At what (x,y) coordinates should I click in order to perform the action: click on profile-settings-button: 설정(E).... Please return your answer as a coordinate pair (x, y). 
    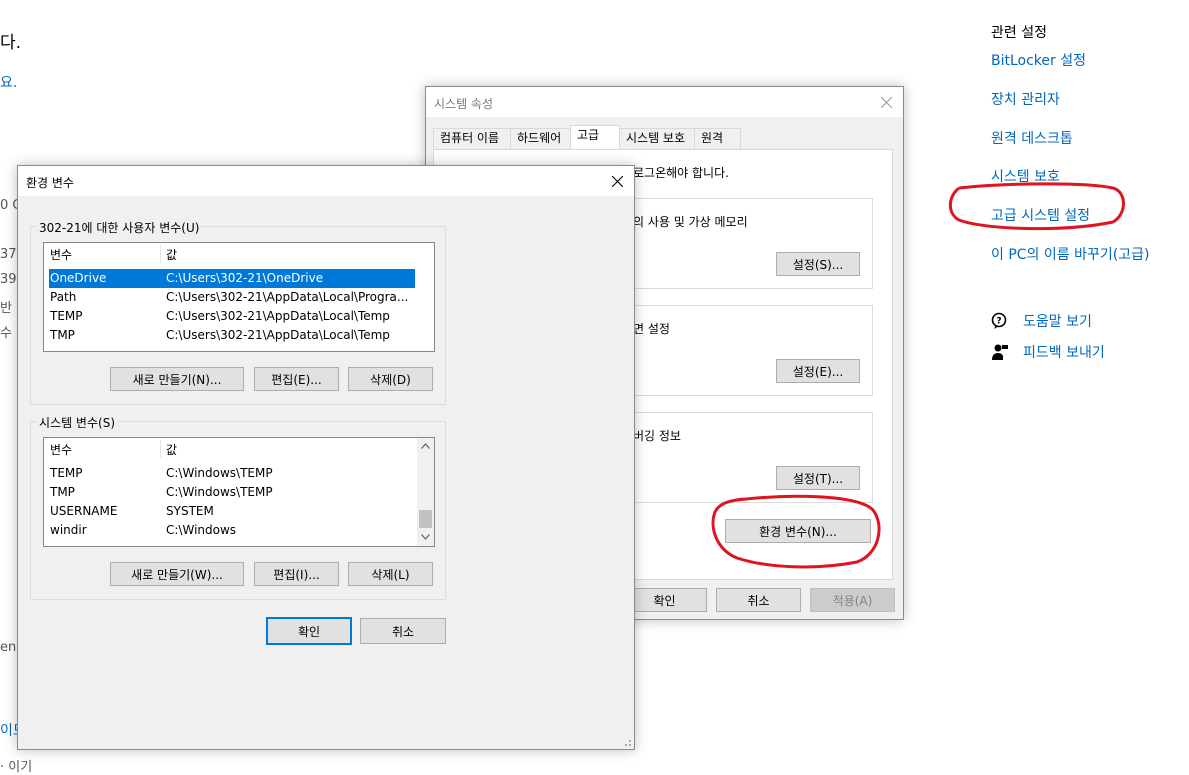
    Looking at the image, I should click on (818, 371).